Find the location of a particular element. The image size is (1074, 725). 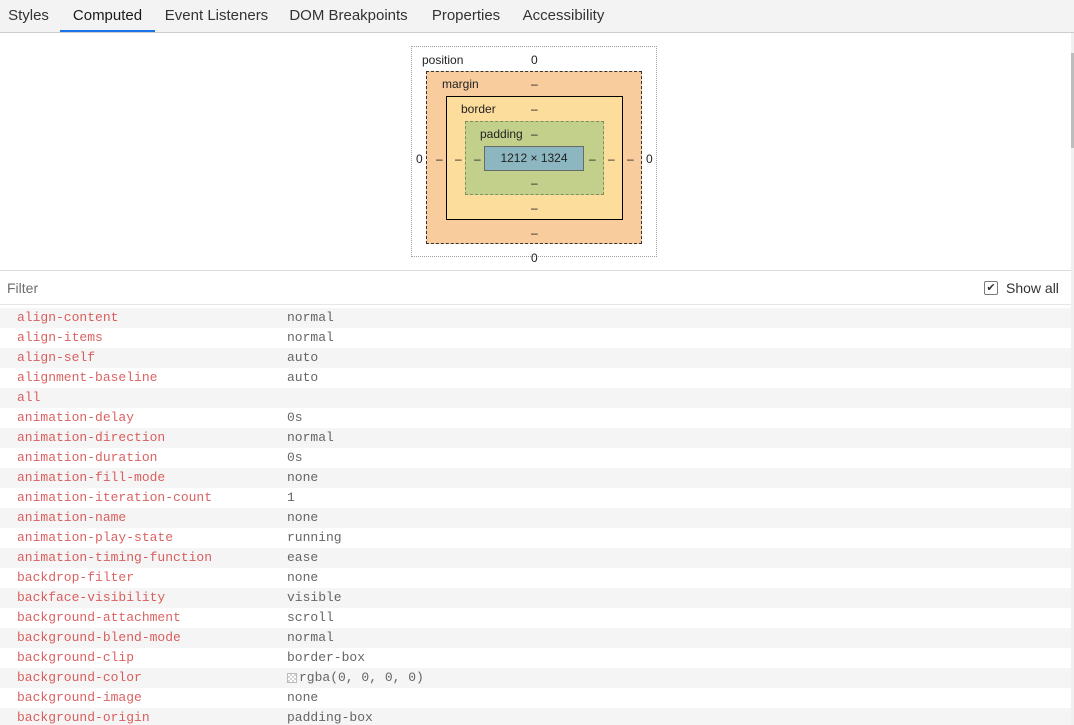

property-name: backface-visibility is located at coordinates (91, 597).